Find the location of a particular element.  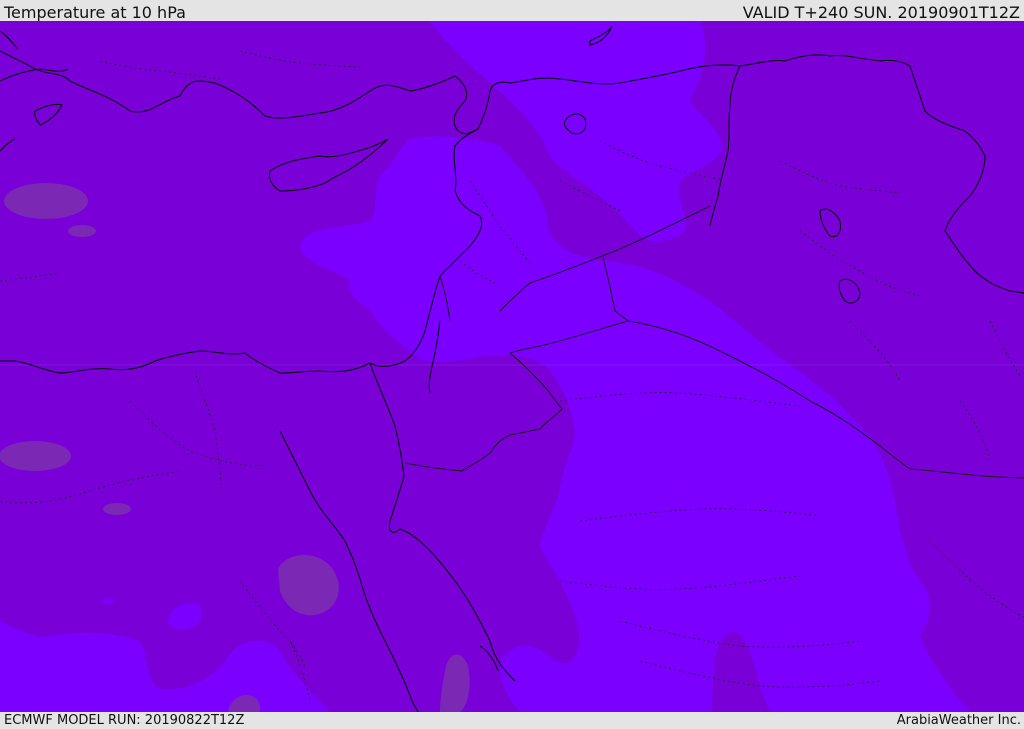

model-run: ECMWF MODEL RUN: 20190822T12Z is located at coordinates (124, 720).